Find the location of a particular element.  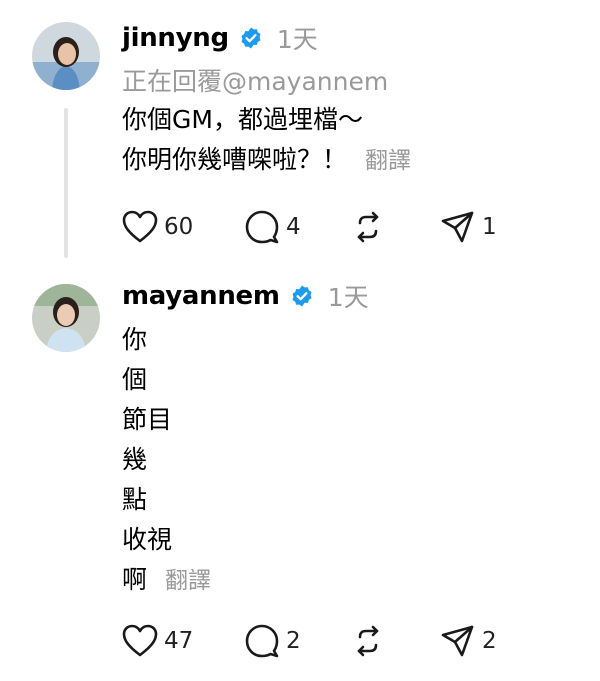

post-text-line: 個 is located at coordinates (135, 379).